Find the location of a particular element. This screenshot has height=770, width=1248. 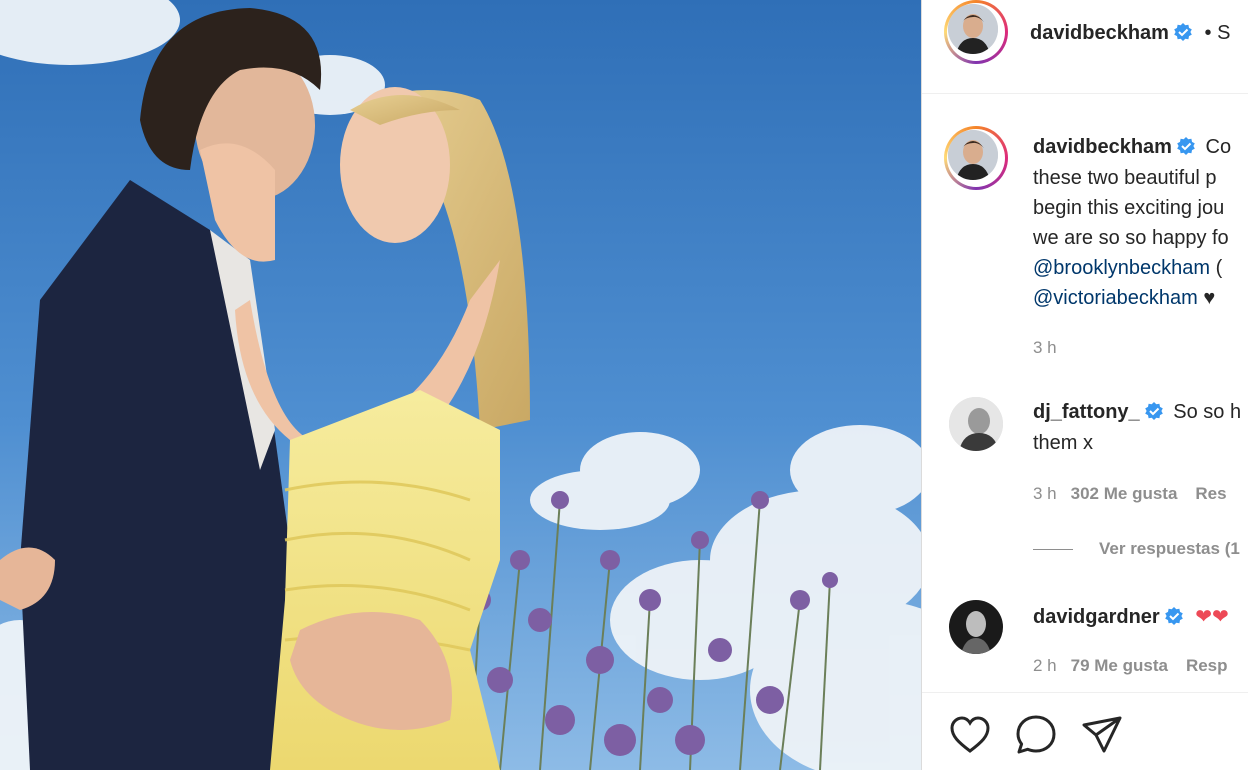

caption-timestamp: 3 h is located at coordinates (1045, 348).